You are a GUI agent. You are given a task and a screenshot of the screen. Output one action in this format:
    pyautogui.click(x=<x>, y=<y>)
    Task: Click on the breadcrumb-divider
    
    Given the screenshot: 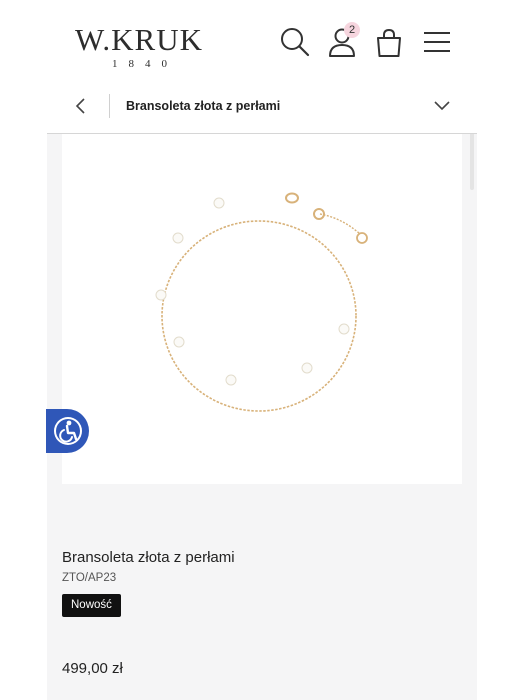 What is the action you would take?
    pyautogui.click(x=109, y=106)
    